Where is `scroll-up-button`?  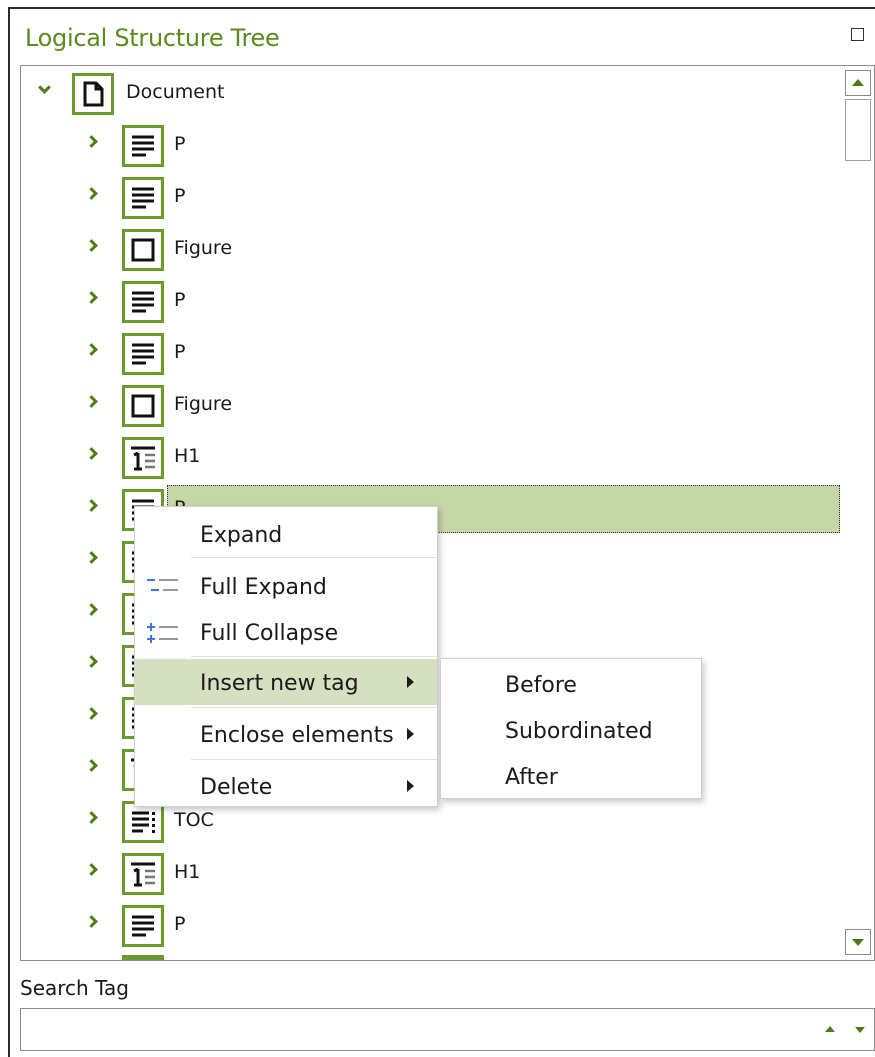 scroll-up-button is located at coordinates (858, 83).